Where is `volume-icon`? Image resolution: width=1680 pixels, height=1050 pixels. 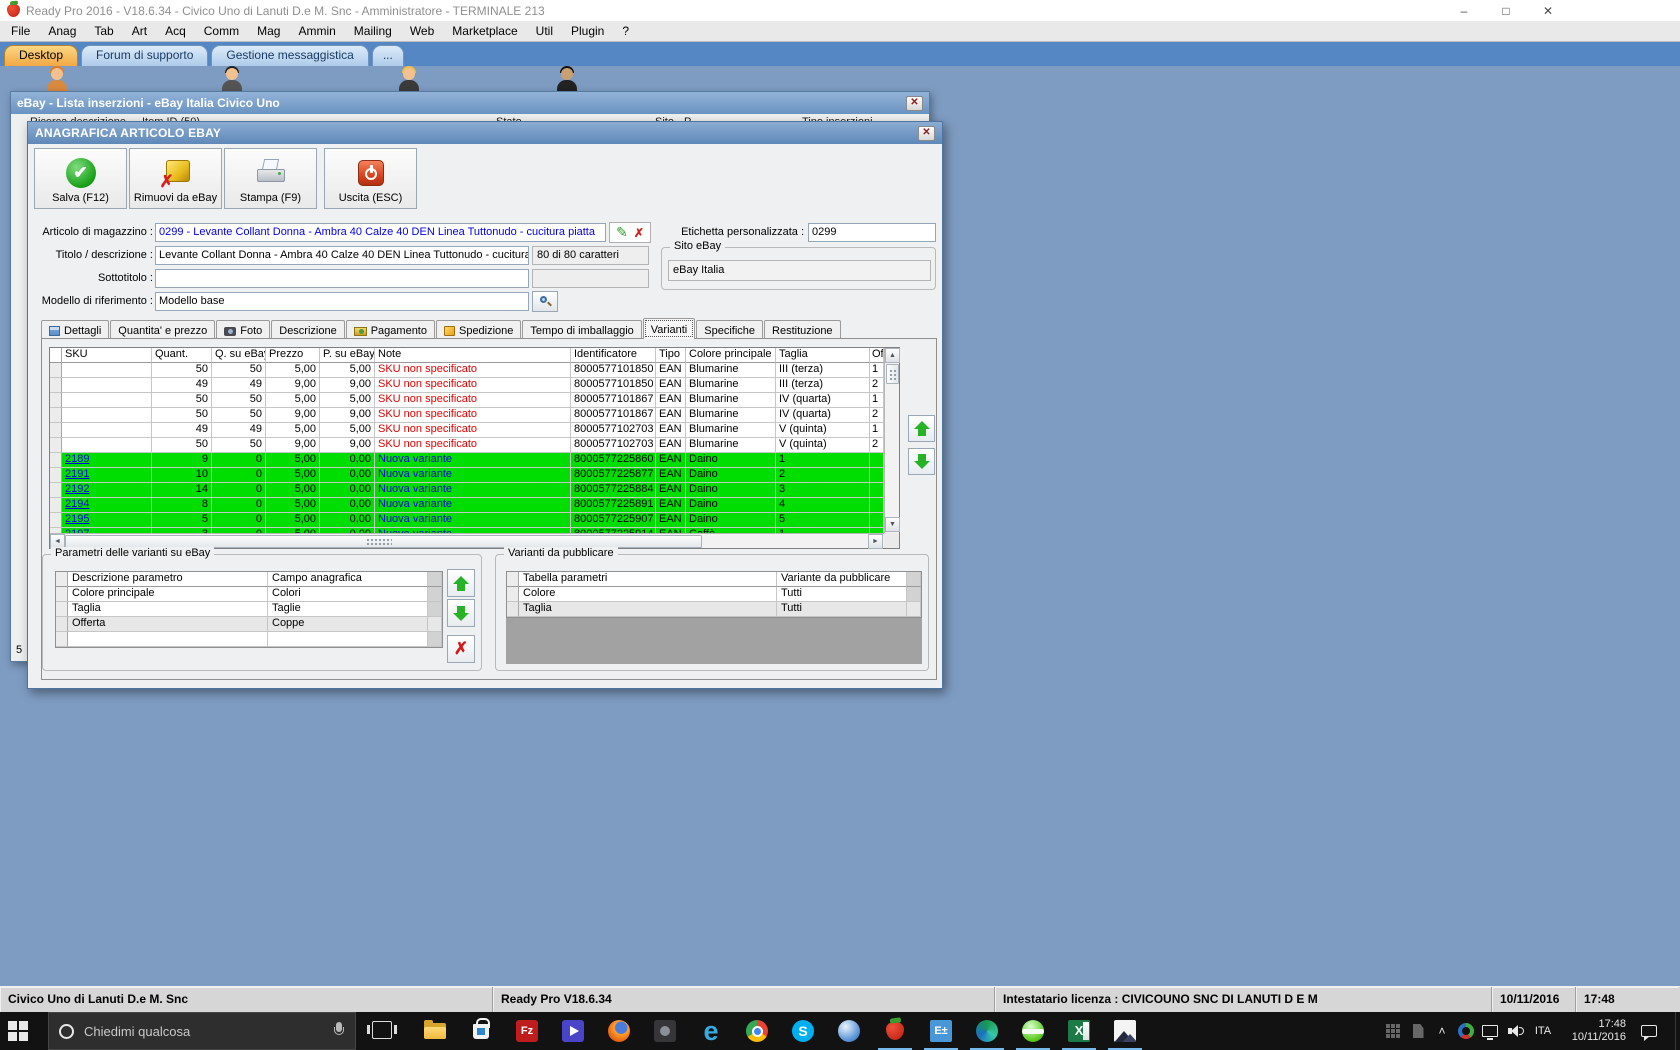 volume-icon is located at coordinates (1516, 1031).